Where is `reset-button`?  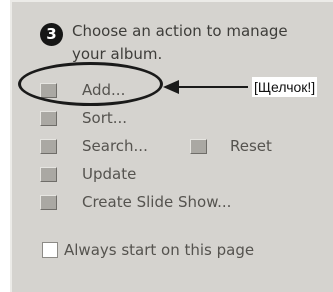 reset-button is located at coordinates (198, 146).